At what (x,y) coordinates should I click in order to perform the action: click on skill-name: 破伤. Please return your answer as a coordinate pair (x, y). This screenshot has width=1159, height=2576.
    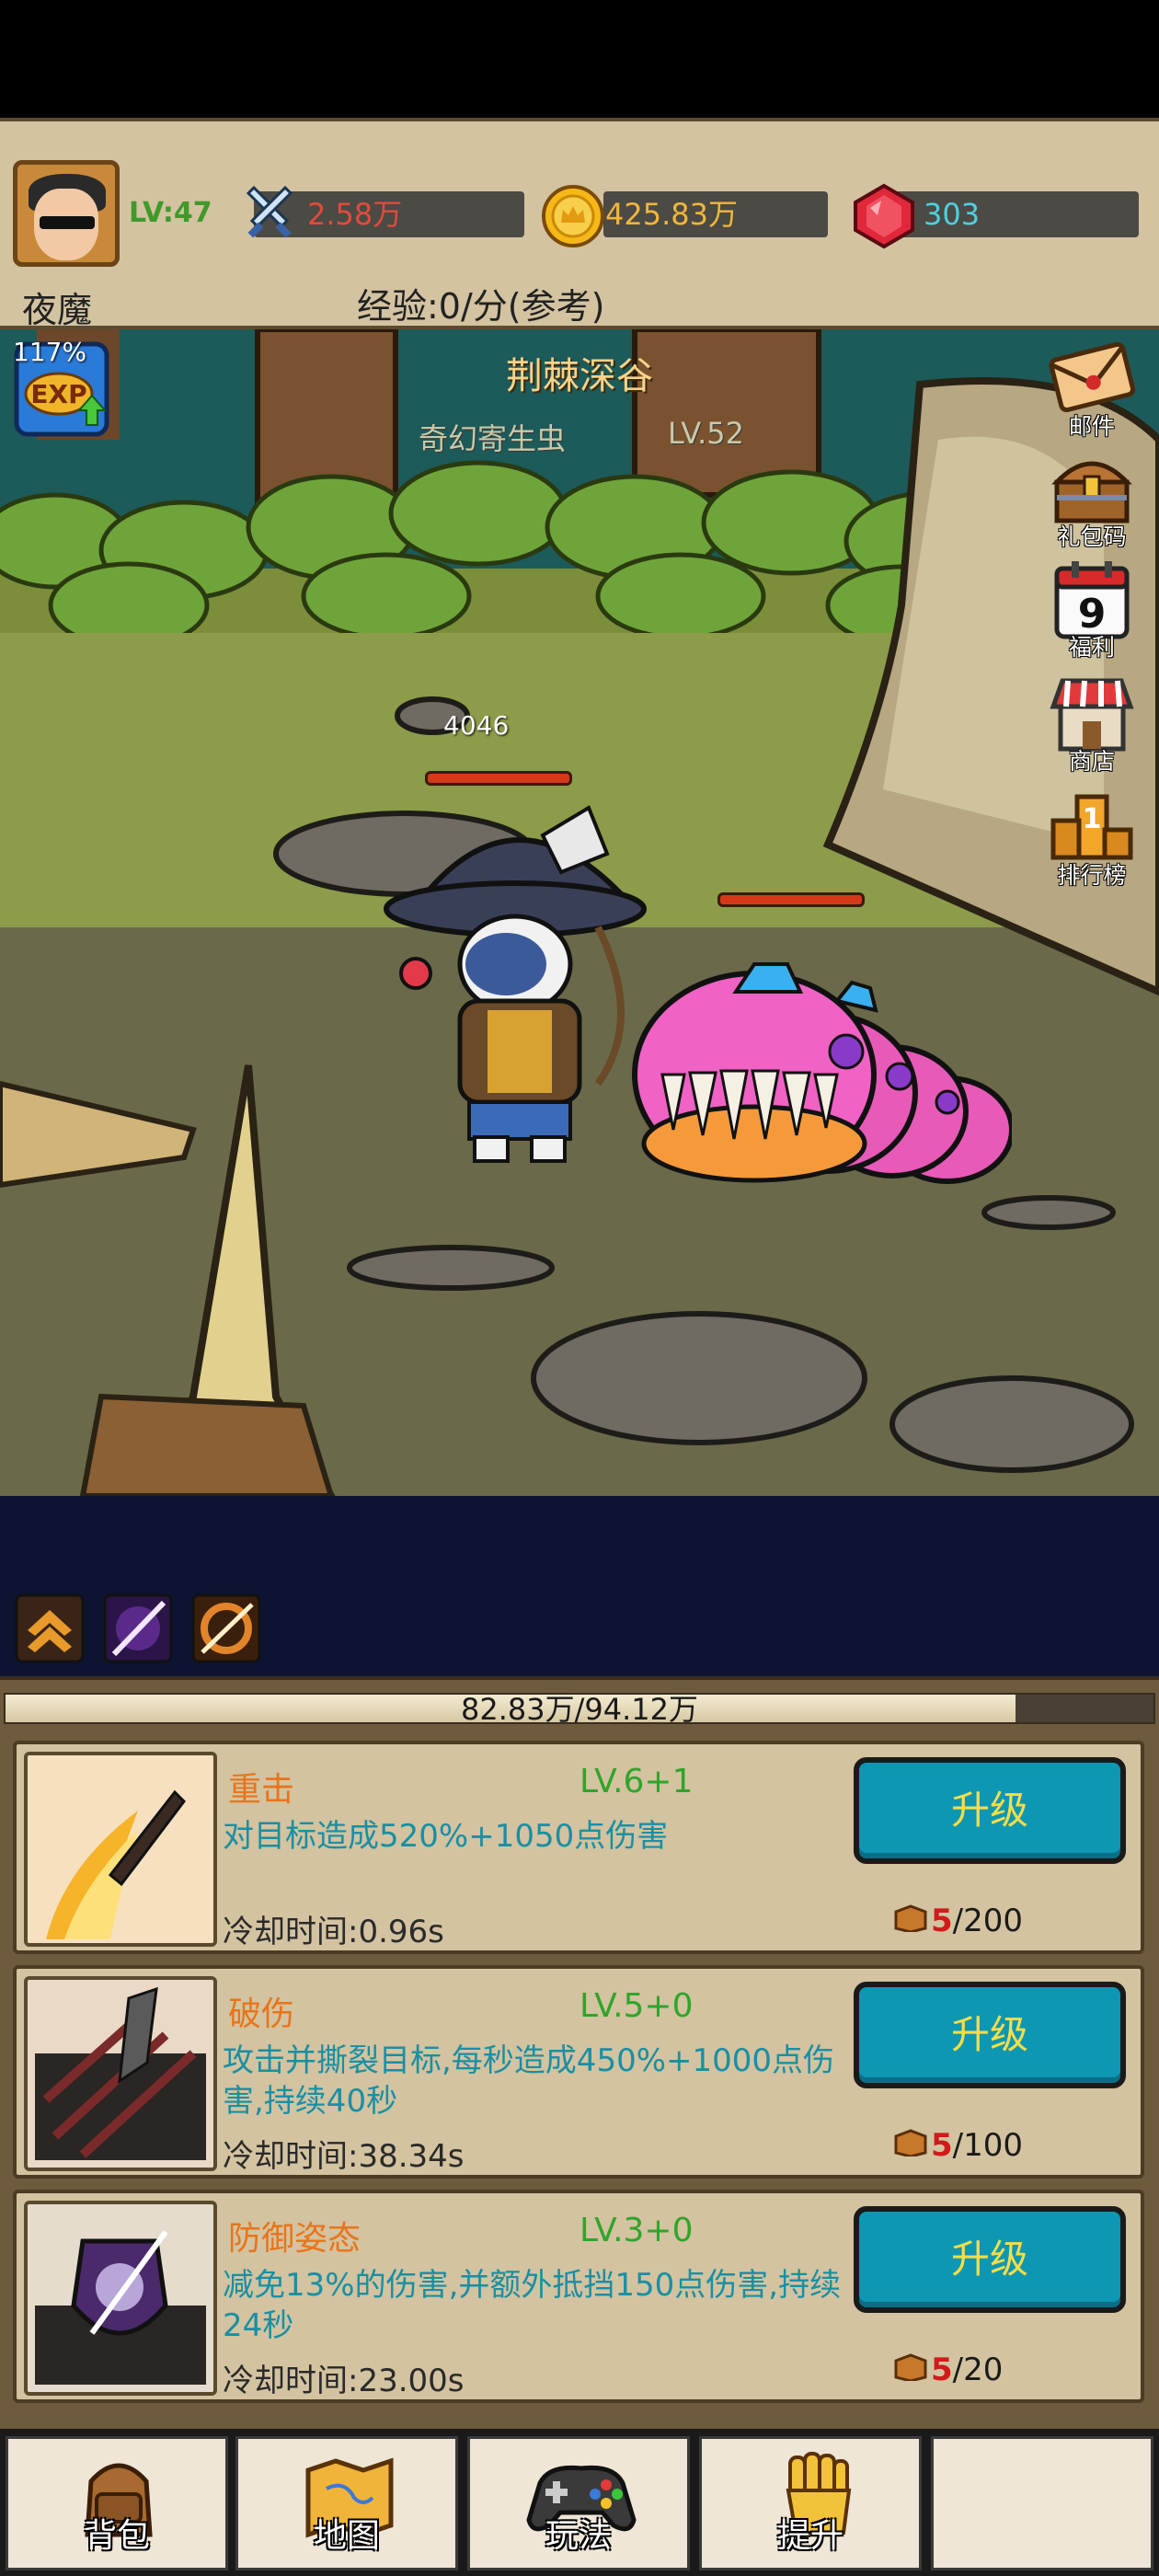
    Looking at the image, I should click on (261, 2014).